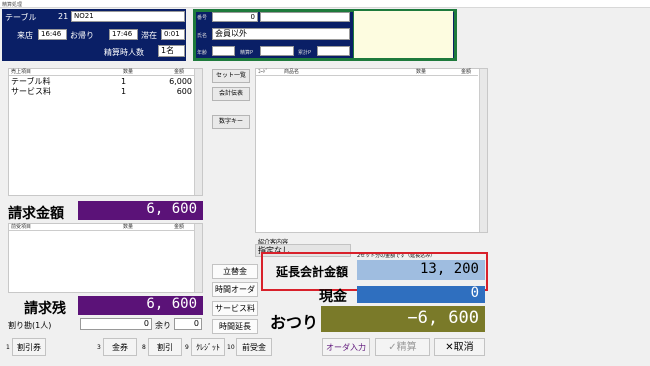 The width and height of the screenshot is (650, 366). What do you see at coordinates (8, 347) in the screenshot?
I see `key-1: 1` at bounding box center [8, 347].